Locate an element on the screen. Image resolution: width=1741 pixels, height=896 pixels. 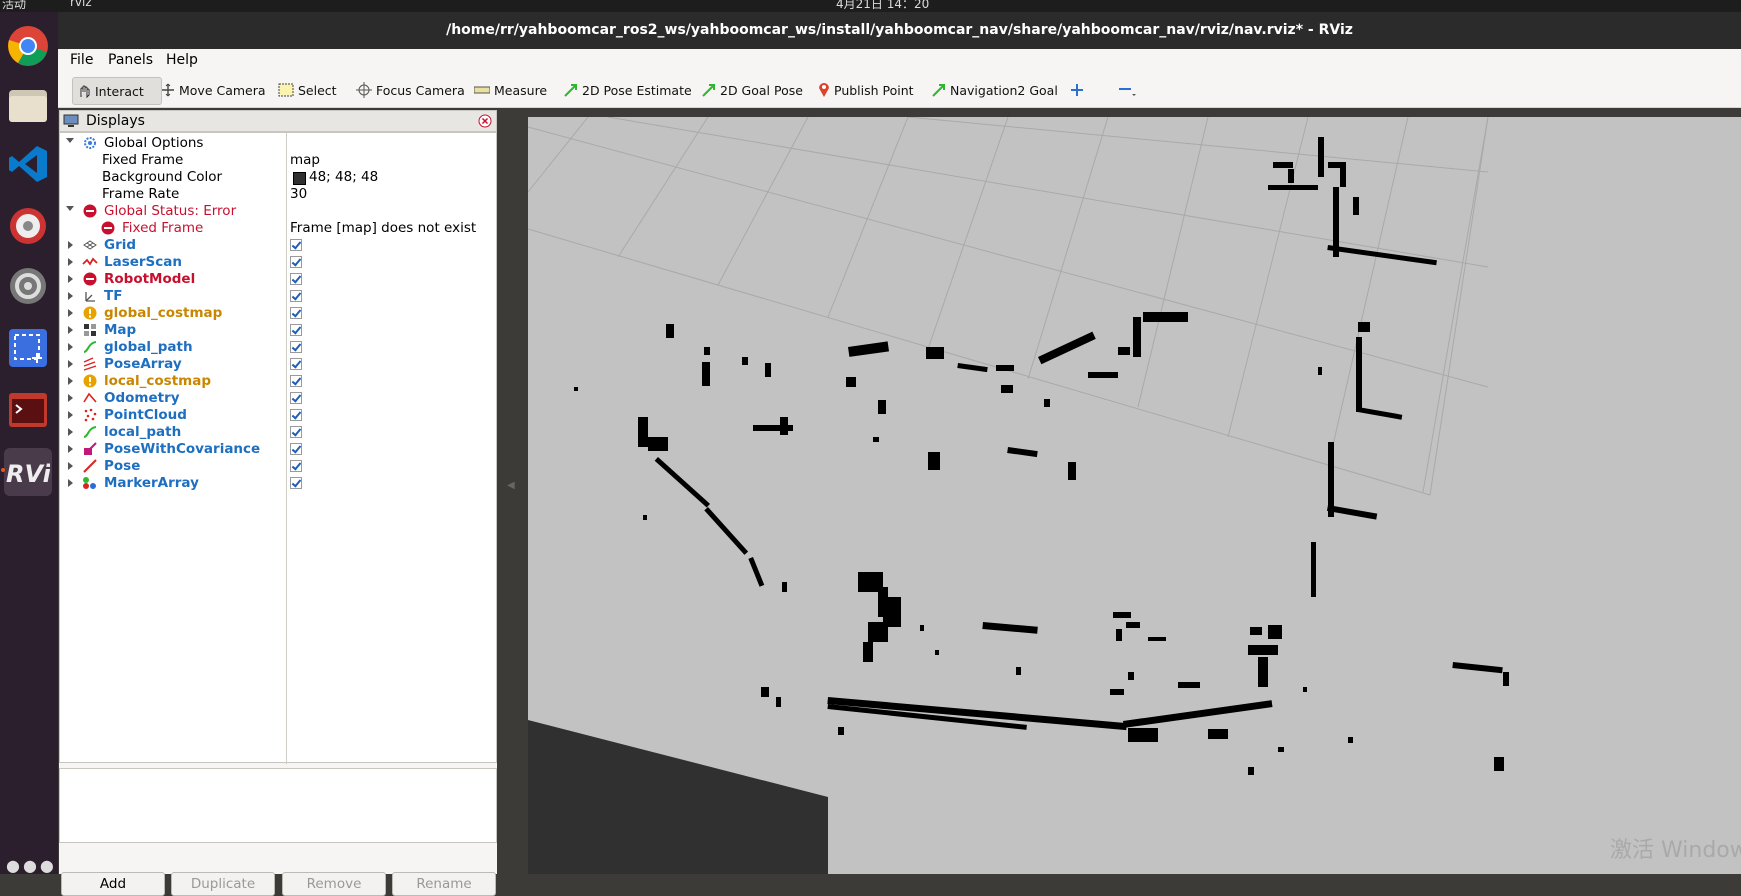
select-icon is located at coordinates (286, 90).